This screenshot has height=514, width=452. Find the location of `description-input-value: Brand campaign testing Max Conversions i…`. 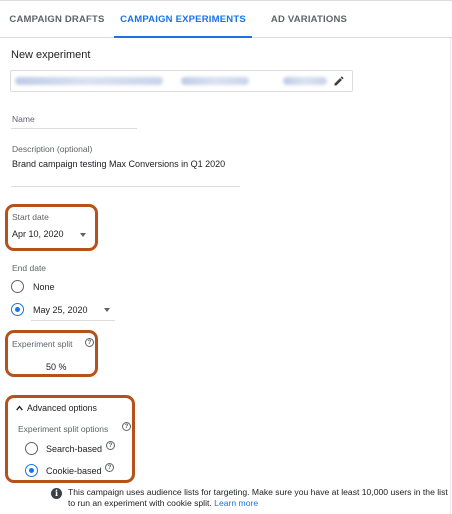

description-input-value: Brand campaign testing Max Conversions i… is located at coordinates (118, 164).